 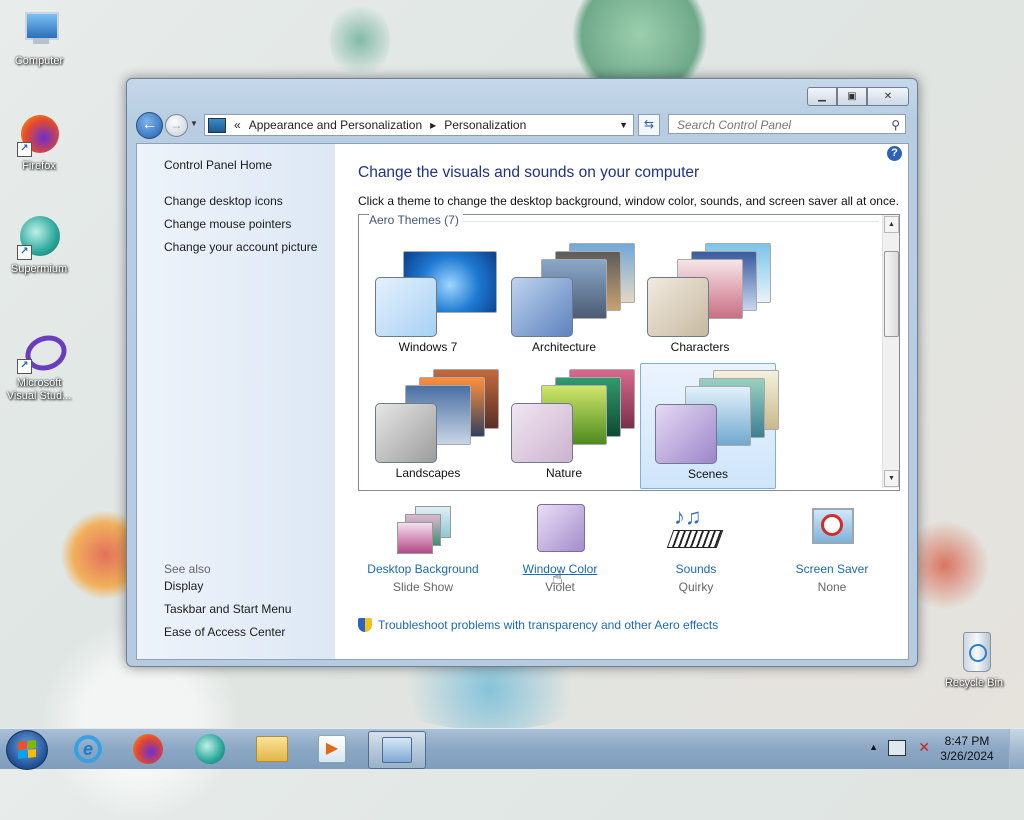 I want to click on internet-explorer-icon: e, so click(x=88, y=749).